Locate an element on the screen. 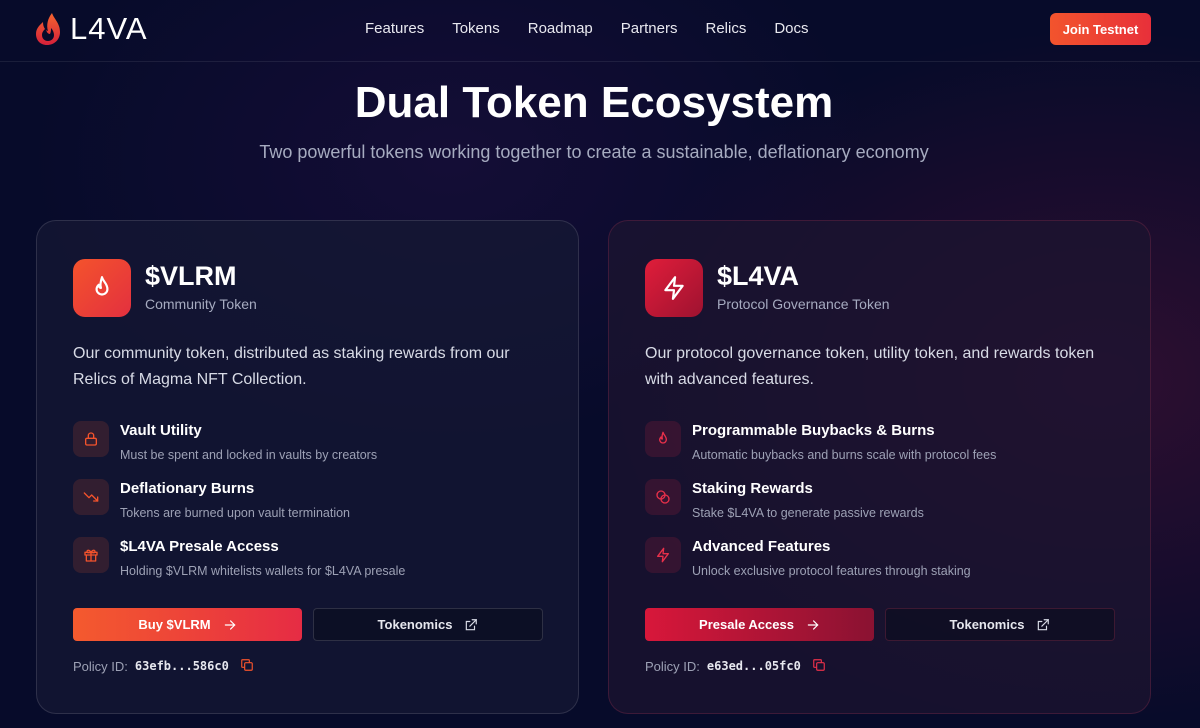 This screenshot has width=1200, height=728. feature-title: Advanced Features is located at coordinates (761, 546).